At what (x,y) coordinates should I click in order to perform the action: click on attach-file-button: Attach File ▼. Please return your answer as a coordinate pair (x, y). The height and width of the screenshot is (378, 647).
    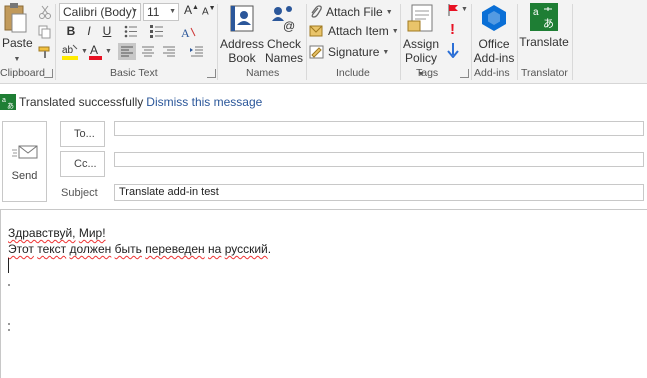
    Looking at the image, I should click on (351, 12).